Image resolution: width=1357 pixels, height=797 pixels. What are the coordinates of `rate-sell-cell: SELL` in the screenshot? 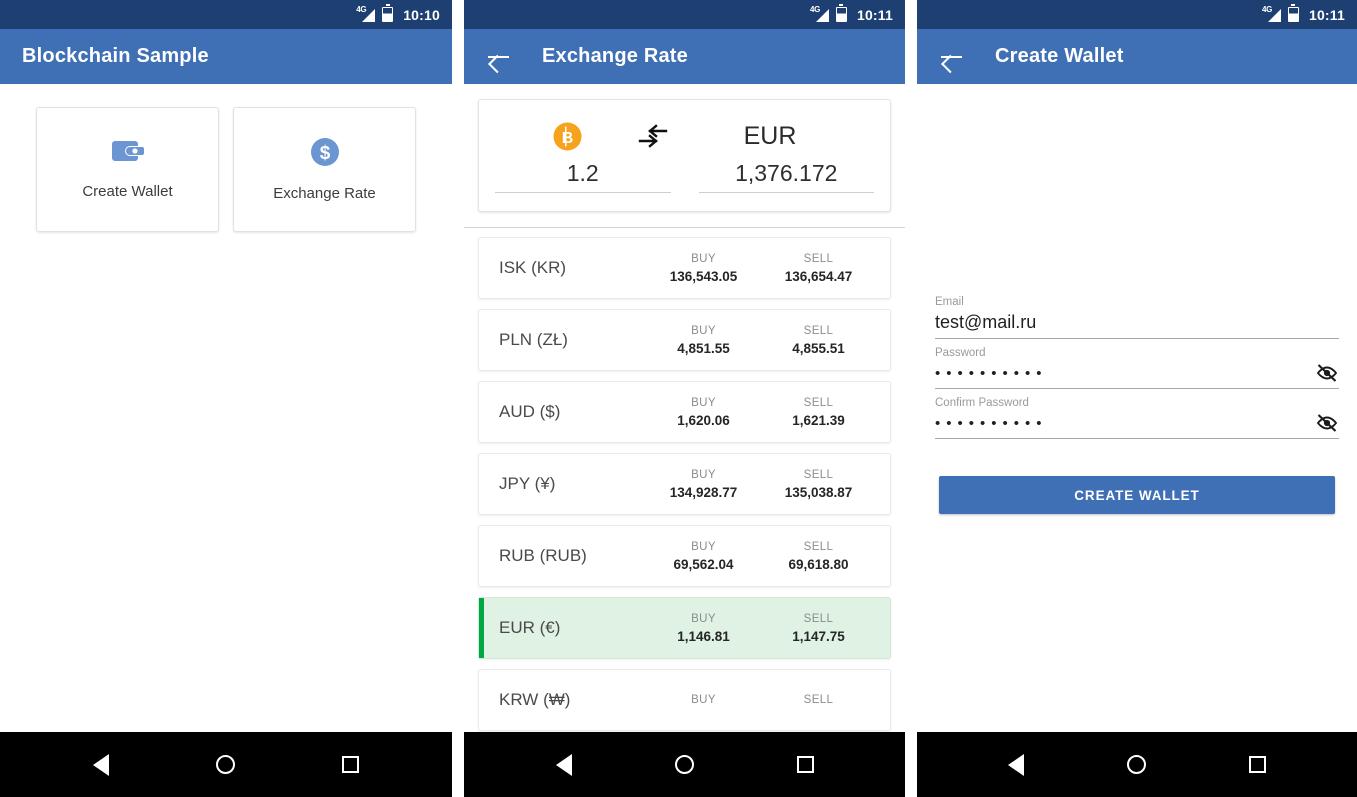 It's located at (818, 700).